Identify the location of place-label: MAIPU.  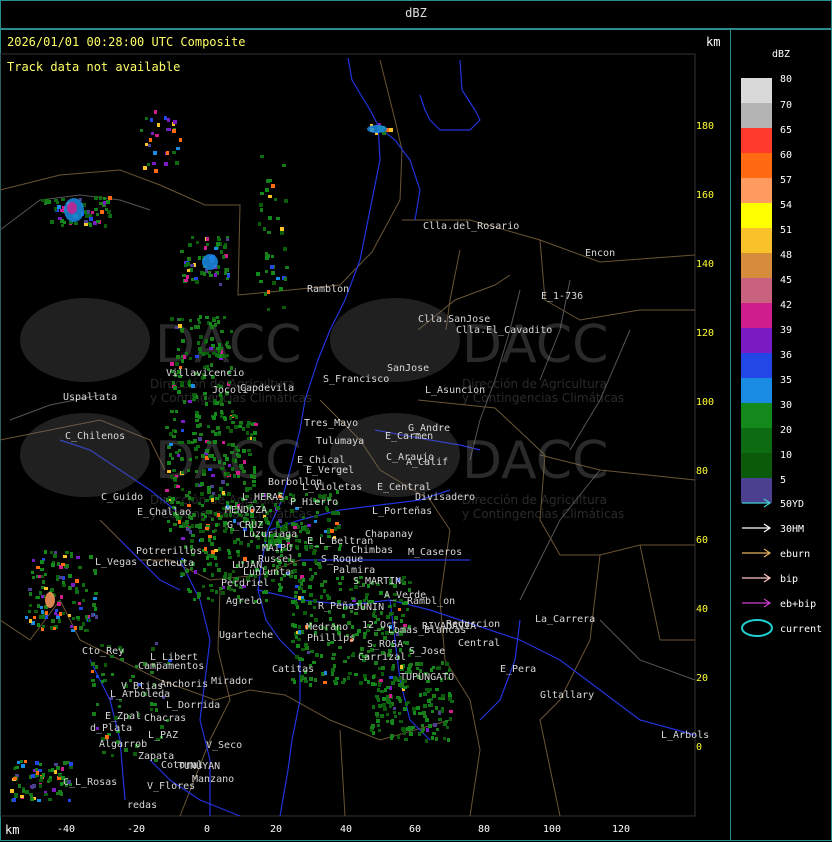
(277, 548).